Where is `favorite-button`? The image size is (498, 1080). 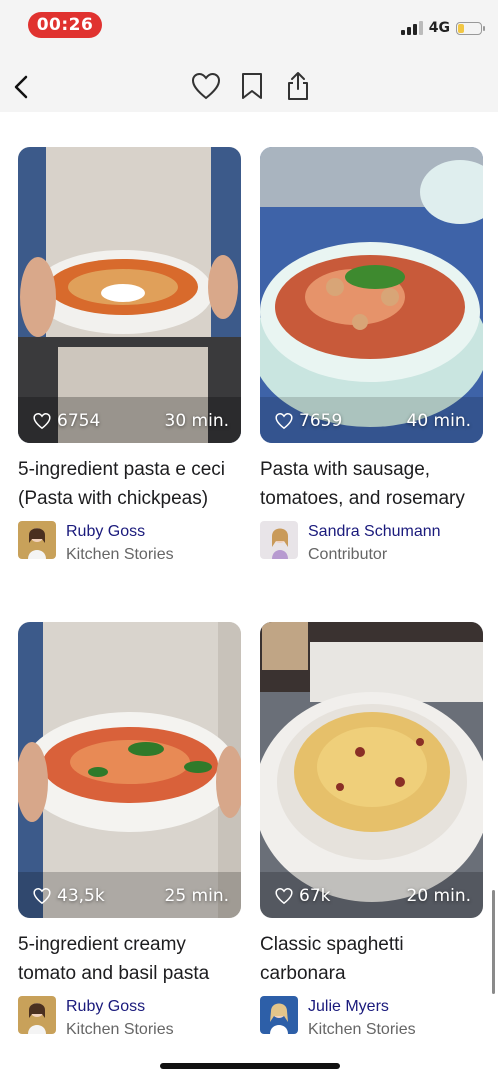
favorite-button is located at coordinates (206, 86).